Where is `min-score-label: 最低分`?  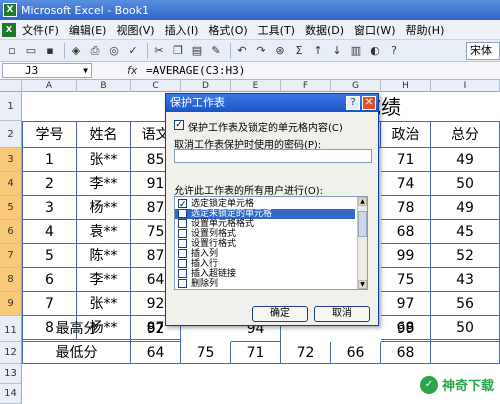 min-score-label: 最低分 is located at coordinates (76, 353).